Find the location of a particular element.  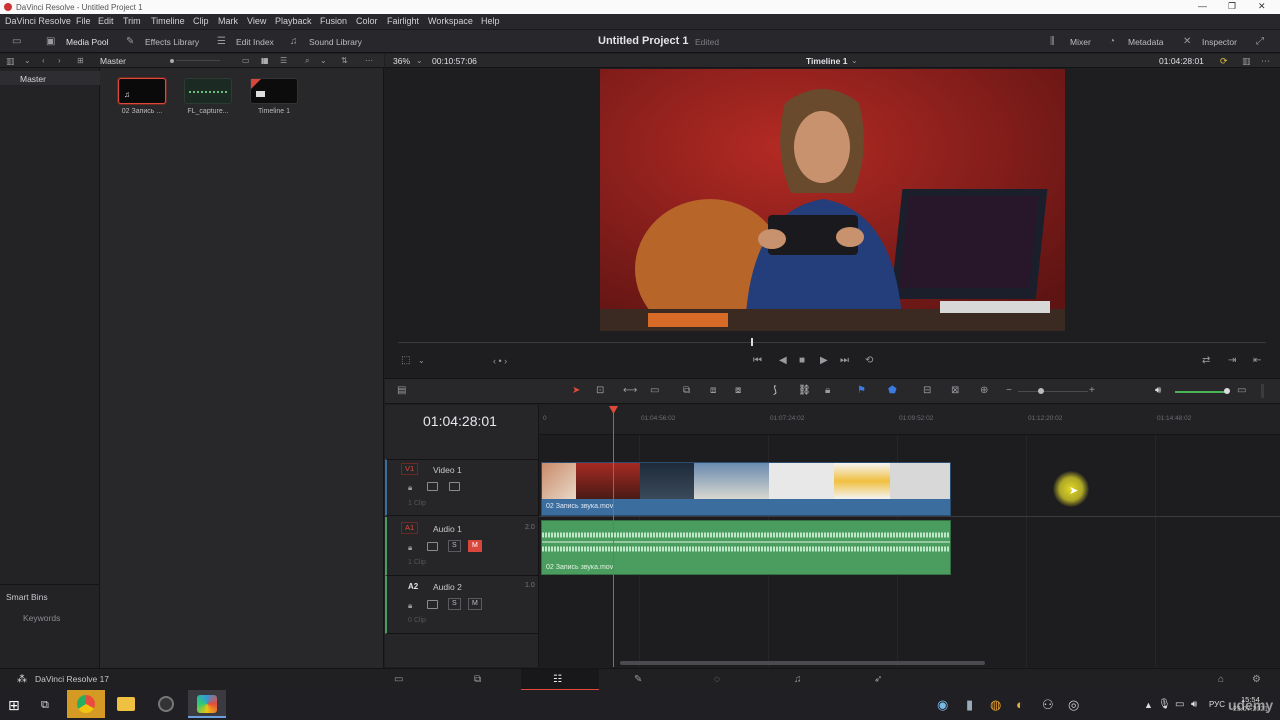

insert-clip-icon: ⧉ is located at coordinates (686, 391).